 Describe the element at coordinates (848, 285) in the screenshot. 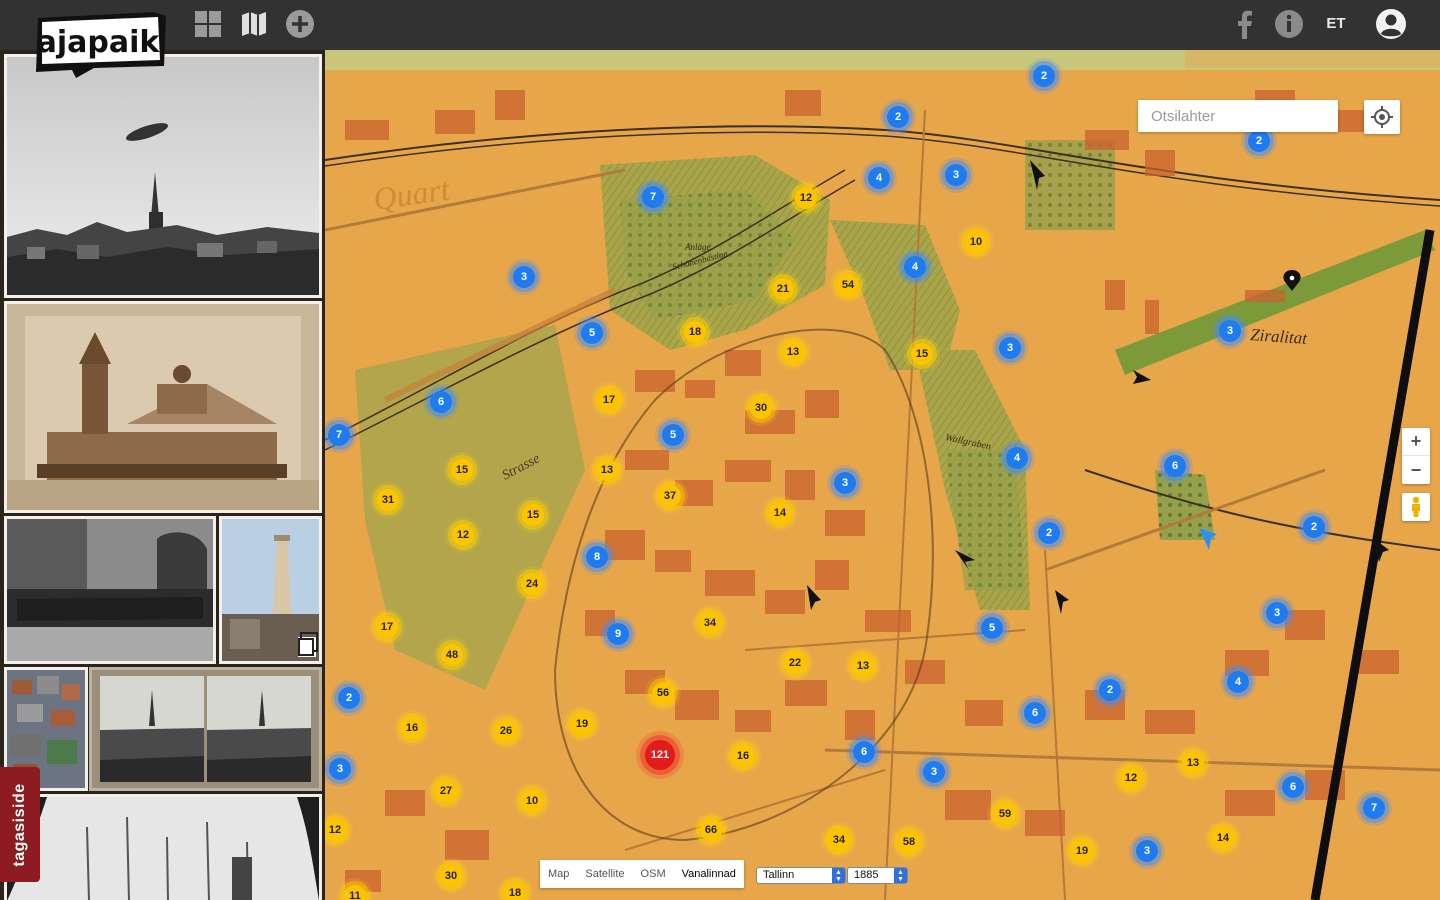

I see `cluster-marker: 54` at that location.